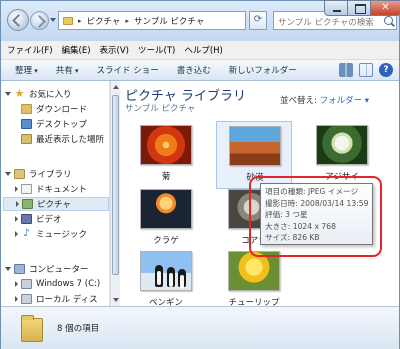 This screenshot has width=400, height=349. What do you see at coordinates (166, 241) in the screenshot?
I see `file-name: クラゲ` at bounding box center [166, 241].